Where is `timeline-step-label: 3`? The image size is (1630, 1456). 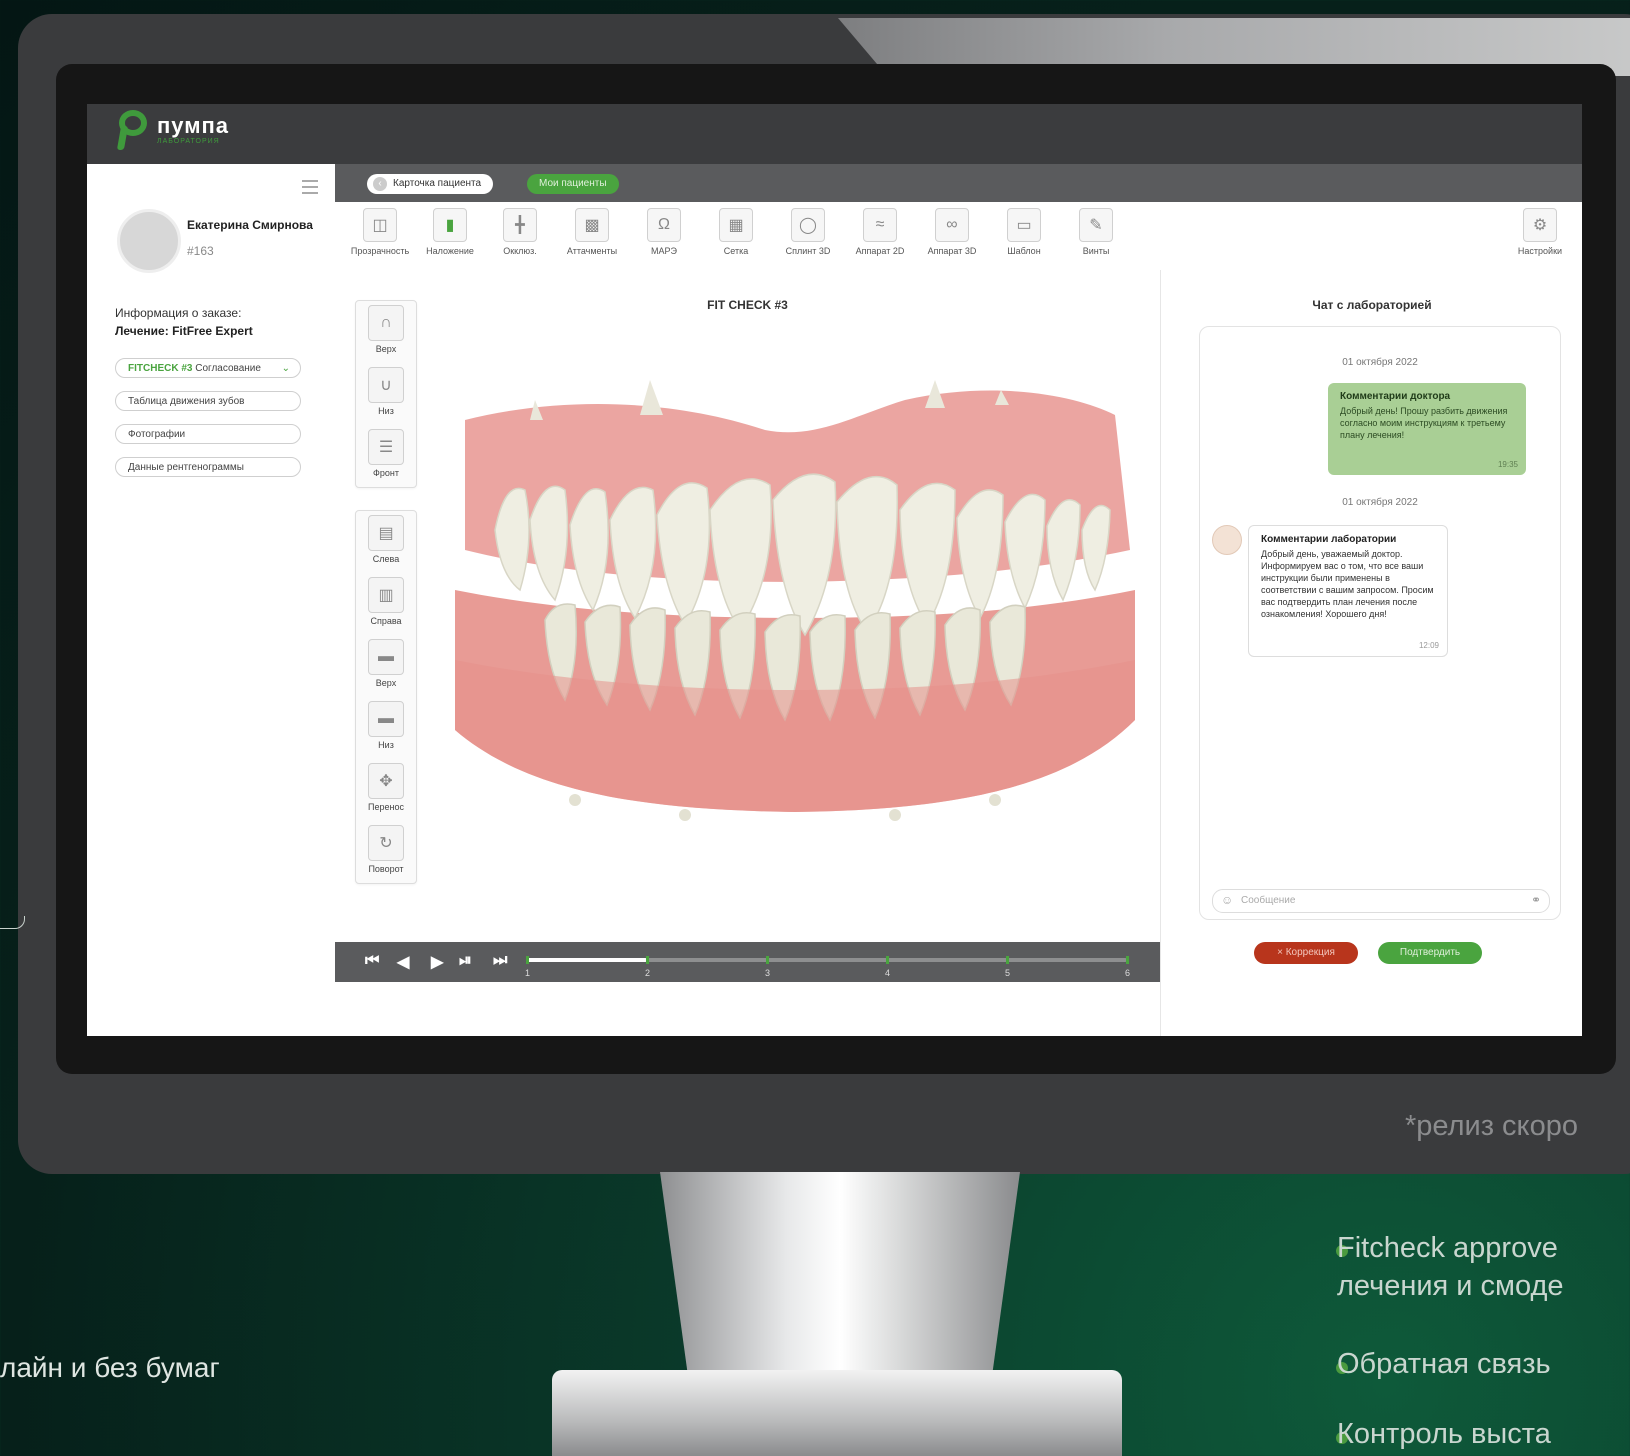
timeline-step-label: 3 is located at coordinates (768, 973).